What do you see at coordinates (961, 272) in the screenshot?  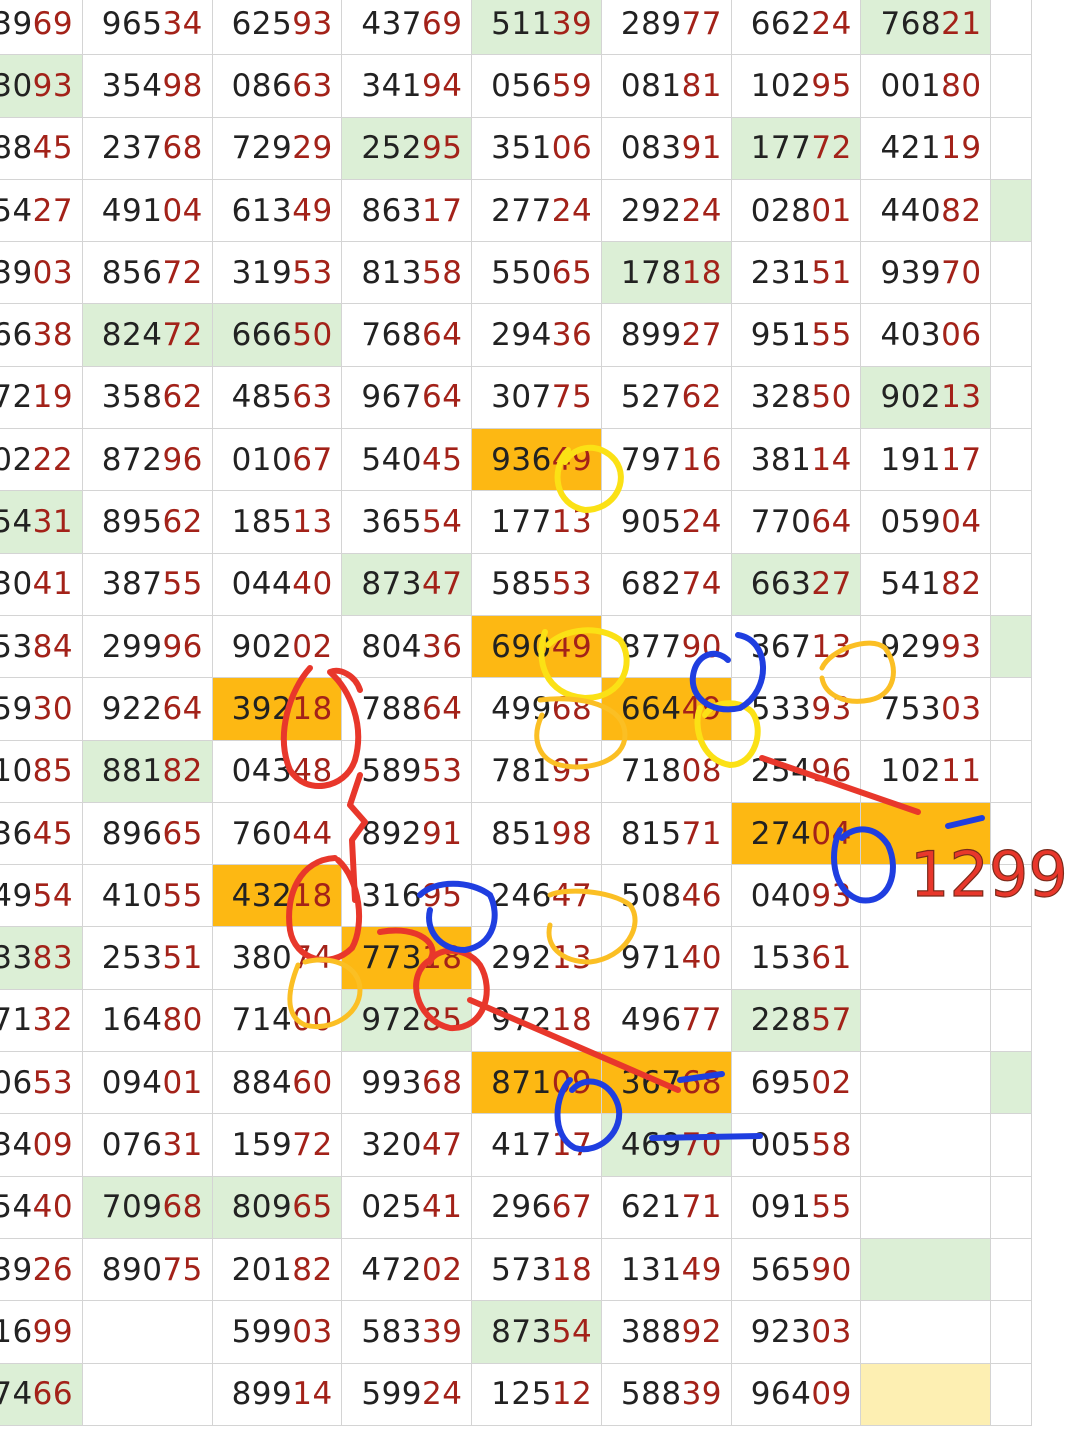 I see `number-tail: 70` at bounding box center [961, 272].